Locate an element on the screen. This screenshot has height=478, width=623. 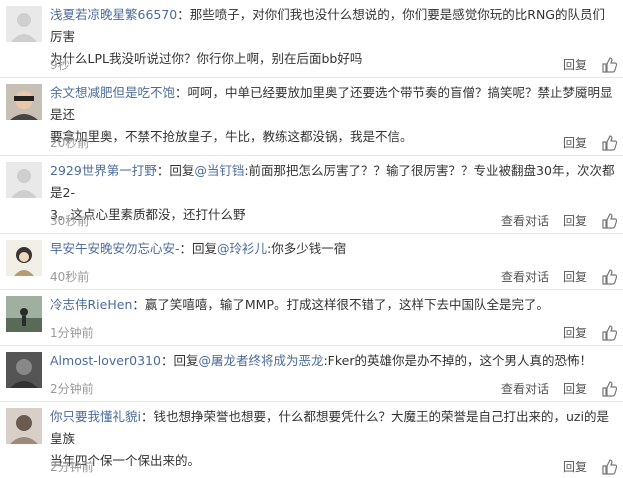
reply-mention: @屠龙者终将成为恶龙 is located at coordinates (260, 360).